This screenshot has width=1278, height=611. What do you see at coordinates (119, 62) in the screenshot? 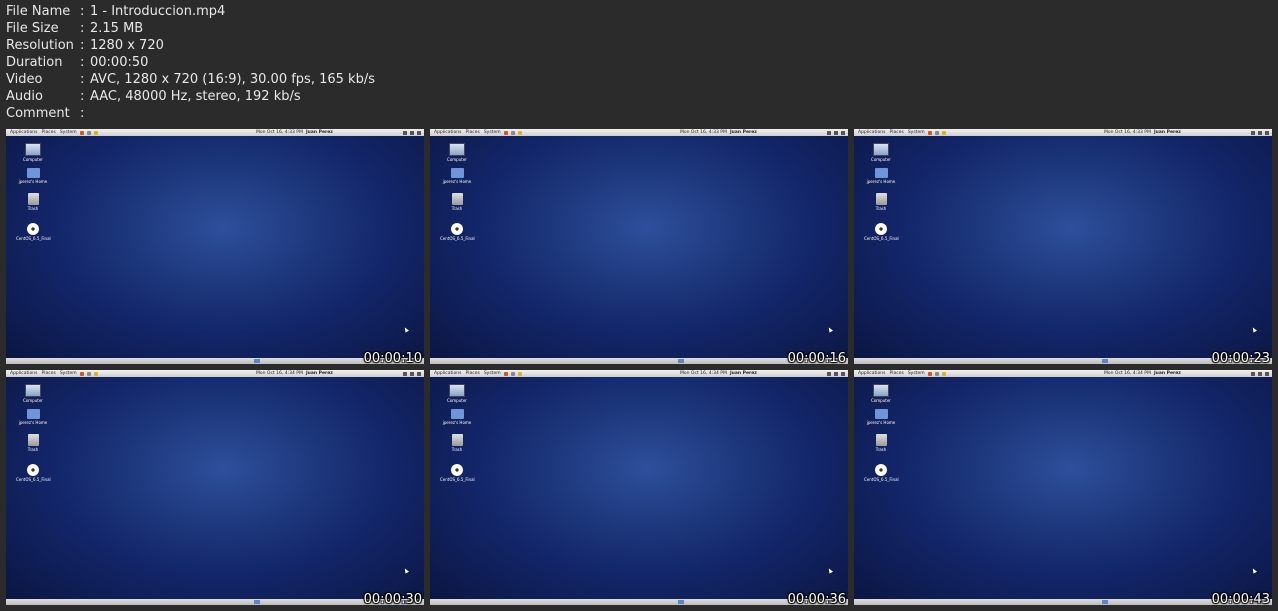
I see `file-info-value: 00:00:50` at bounding box center [119, 62].